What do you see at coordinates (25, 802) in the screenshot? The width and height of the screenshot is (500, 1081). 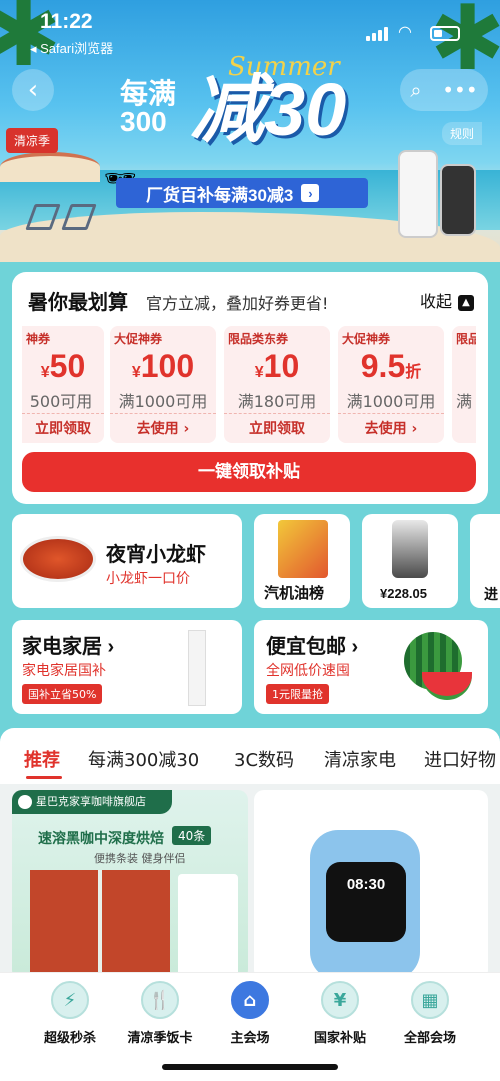 I see `starbucks-logo-icon` at bounding box center [25, 802].